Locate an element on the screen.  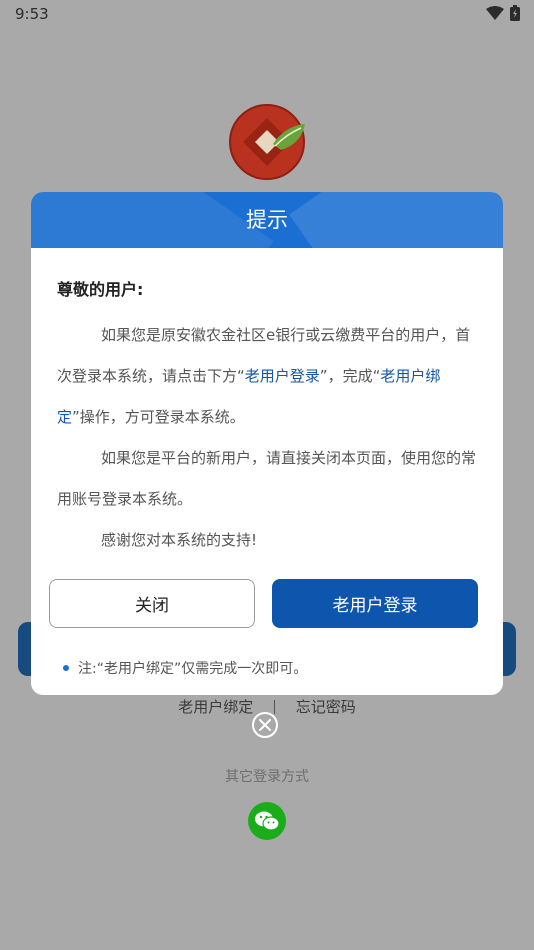
dialog-title: 提示 is located at coordinates (267, 220).